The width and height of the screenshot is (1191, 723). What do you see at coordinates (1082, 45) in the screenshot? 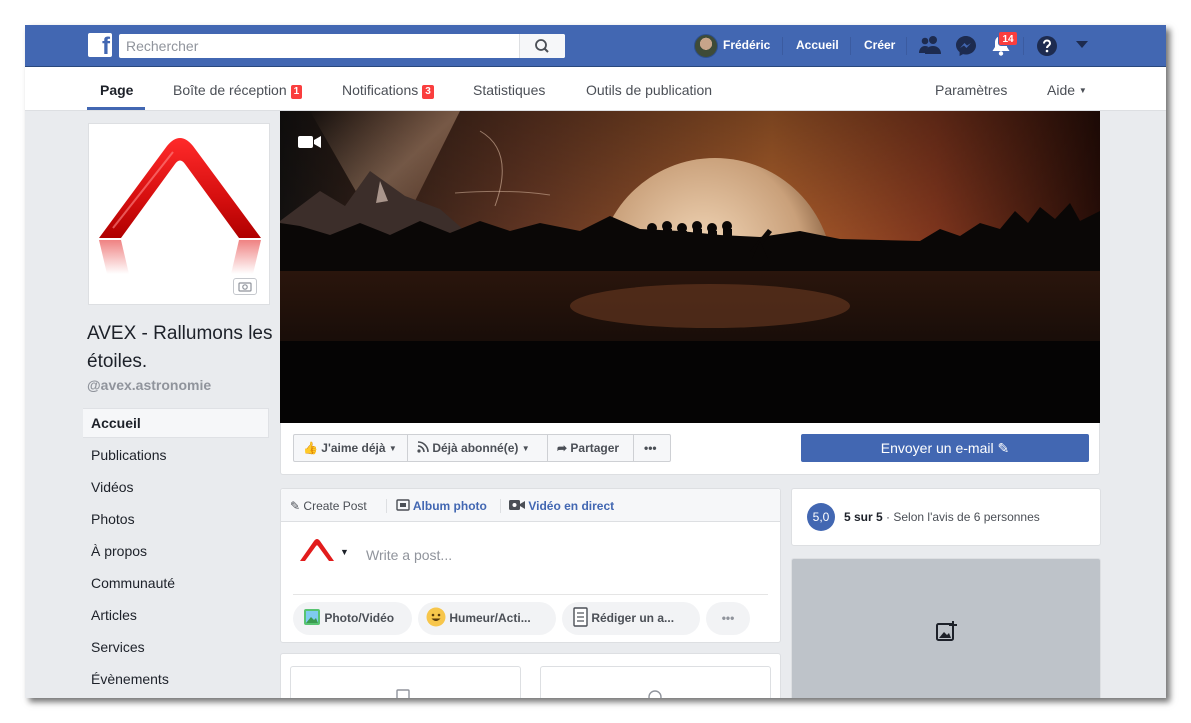
I see `caret-down-icon` at bounding box center [1082, 45].